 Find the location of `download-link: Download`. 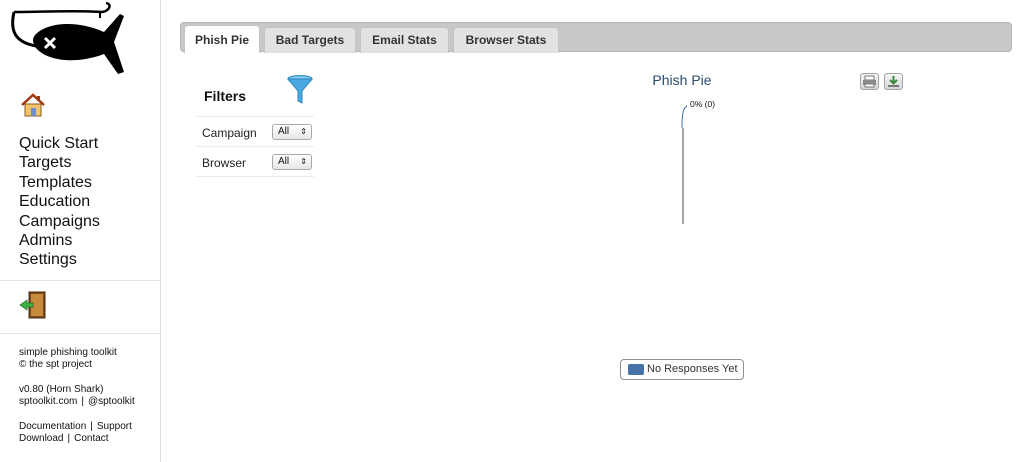

download-link: Download is located at coordinates (41, 438).